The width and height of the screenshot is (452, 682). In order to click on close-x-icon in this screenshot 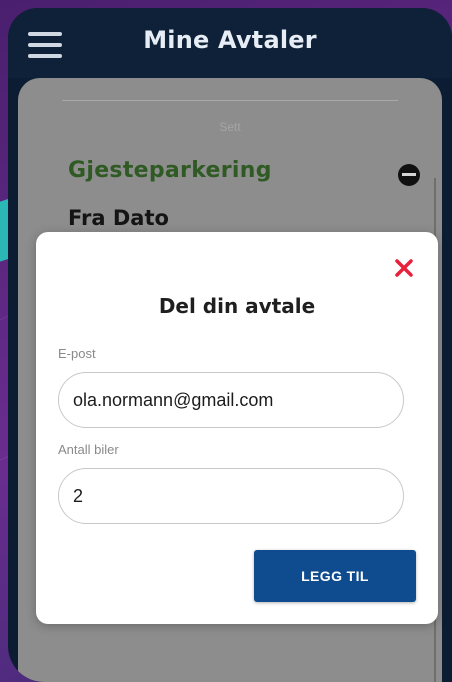, I will do `click(404, 268)`.